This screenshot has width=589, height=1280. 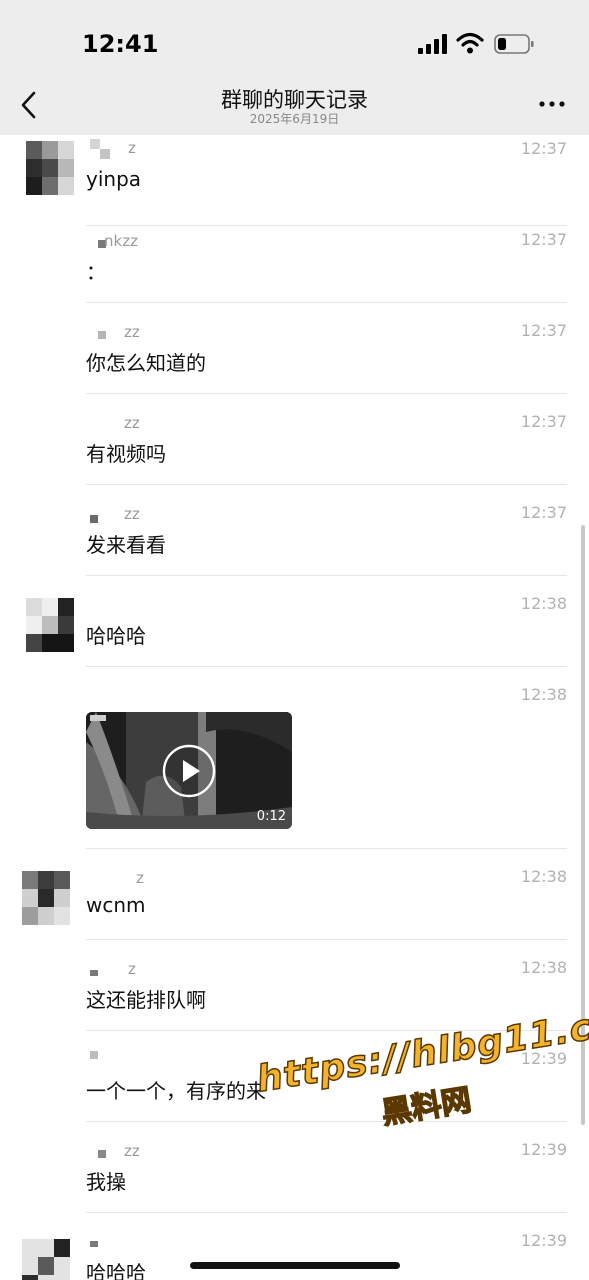 What do you see at coordinates (294, 985) in the screenshot?
I see `chat-message: z 12:38 这还能排队啊` at bounding box center [294, 985].